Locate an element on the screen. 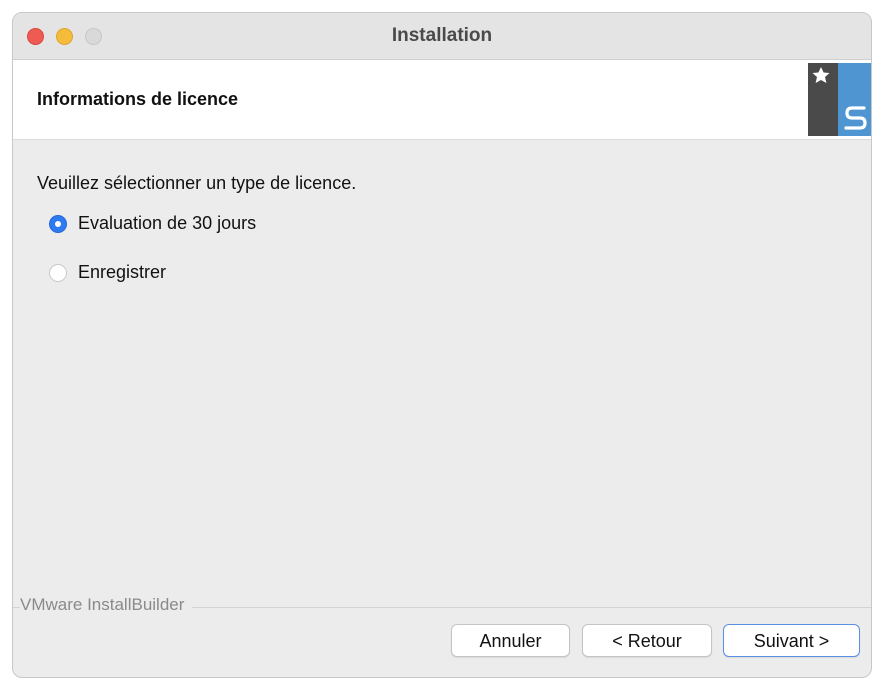 Image resolution: width=873 pixels, height=680 pixels. window-title: Installation is located at coordinates (442, 35).